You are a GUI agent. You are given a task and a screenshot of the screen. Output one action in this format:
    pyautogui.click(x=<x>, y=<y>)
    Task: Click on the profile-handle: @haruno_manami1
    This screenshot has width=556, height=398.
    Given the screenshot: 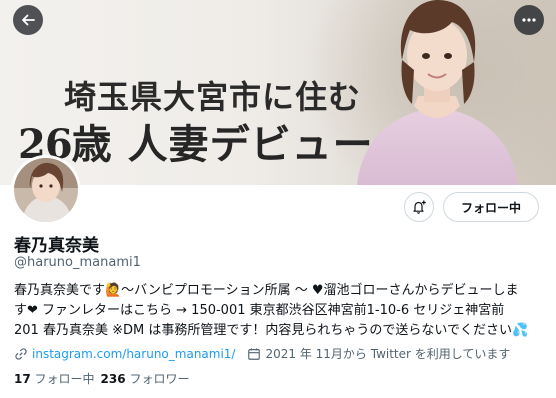 What is the action you would take?
    pyautogui.click(x=77, y=262)
    